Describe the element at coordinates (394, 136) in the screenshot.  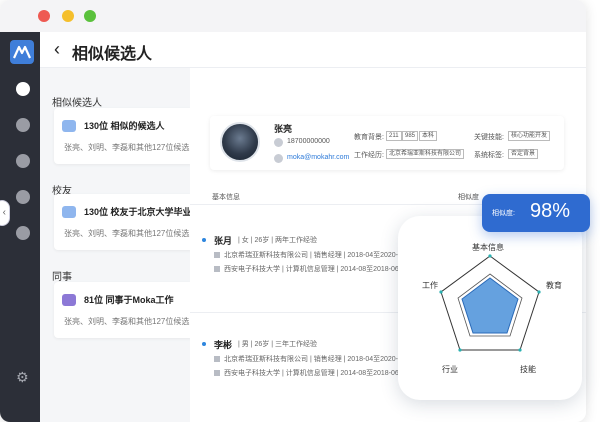
I see `edu-tag: 211` at that location.